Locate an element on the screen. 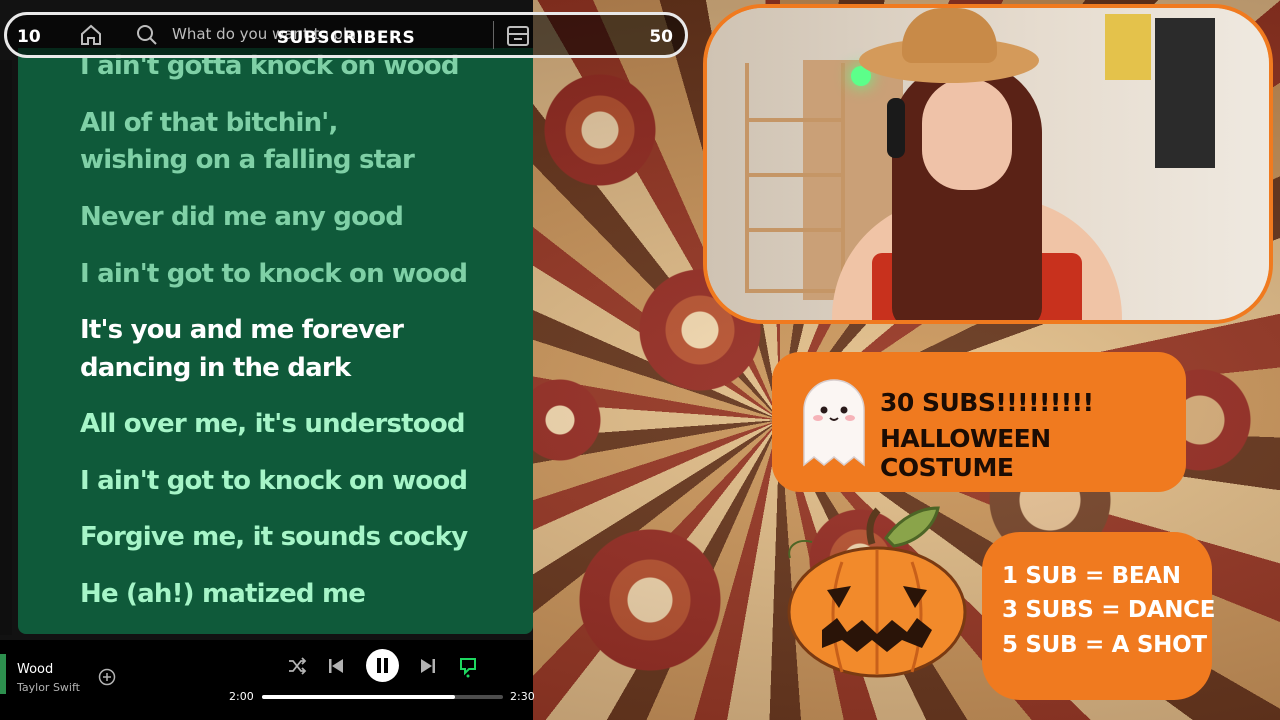  lyric-line: All over me, it's understood is located at coordinates (273, 424).